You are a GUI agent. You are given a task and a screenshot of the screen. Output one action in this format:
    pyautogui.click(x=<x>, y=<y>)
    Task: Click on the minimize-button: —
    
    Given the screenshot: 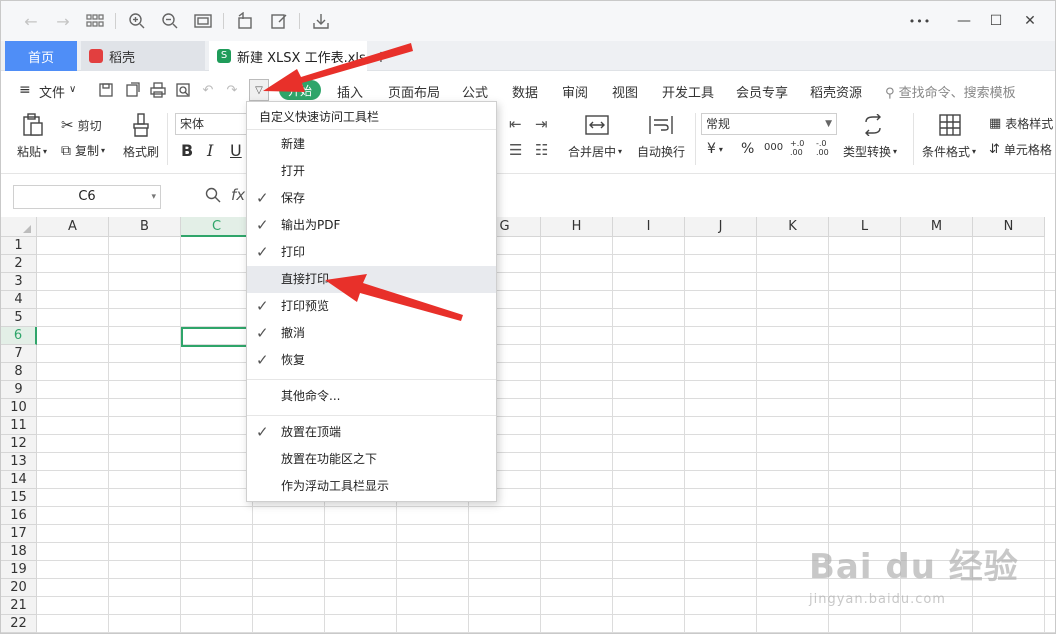 What is the action you would take?
    pyautogui.click(x=964, y=21)
    